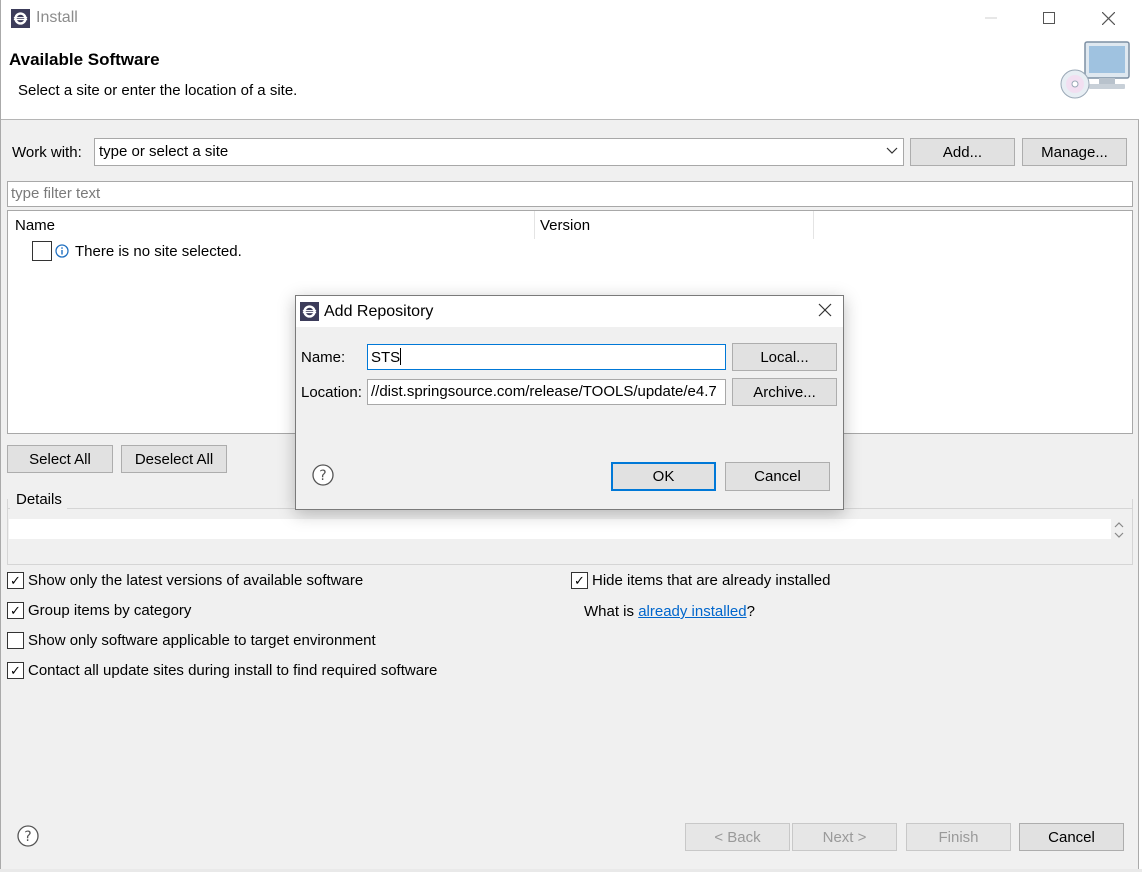 Image resolution: width=1142 pixels, height=872 pixels. I want to click on minimize-button, so click(991, 18).